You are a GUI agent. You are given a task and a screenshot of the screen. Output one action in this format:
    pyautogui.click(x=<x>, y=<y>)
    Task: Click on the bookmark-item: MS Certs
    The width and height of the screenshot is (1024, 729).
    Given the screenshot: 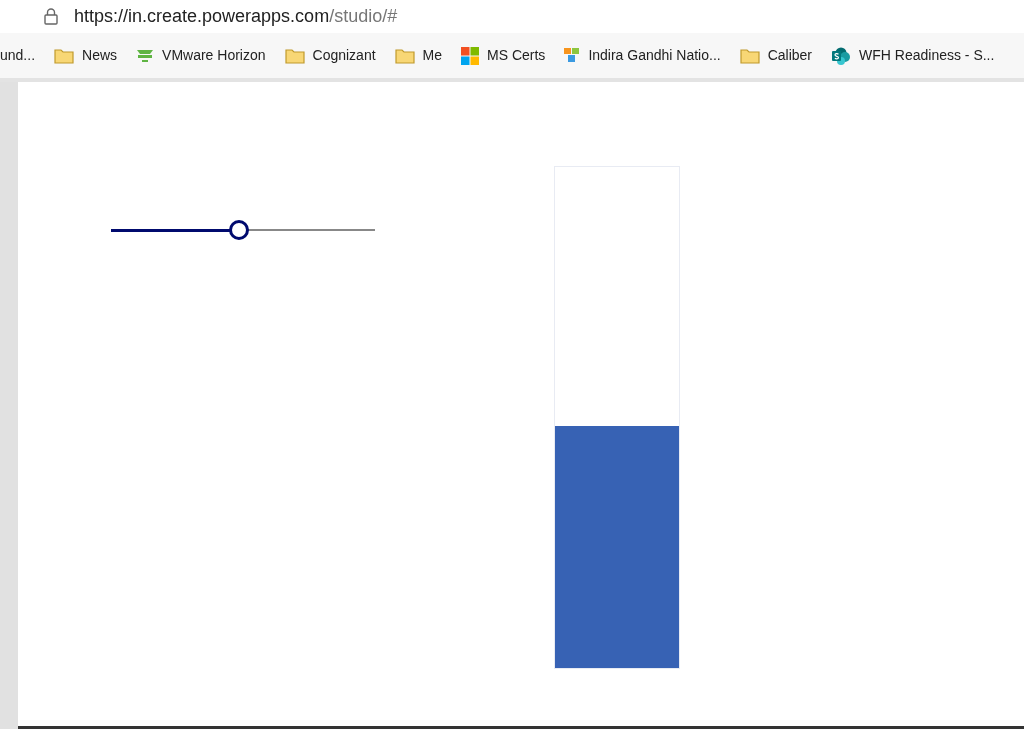 What is the action you would take?
    pyautogui.click(x=503, y=55)
    